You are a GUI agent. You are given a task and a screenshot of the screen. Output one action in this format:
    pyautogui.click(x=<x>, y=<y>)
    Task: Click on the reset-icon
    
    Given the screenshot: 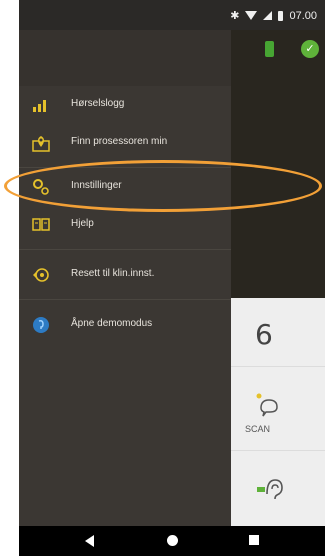 What is the action you would take?
    pyautogui.click(x=41, y=275)
    